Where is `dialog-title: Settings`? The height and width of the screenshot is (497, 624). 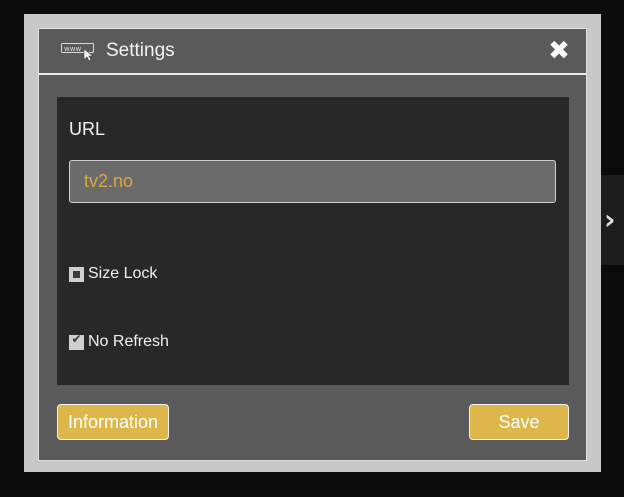 dialog-title: Settings is located at coordinates (140, 50).